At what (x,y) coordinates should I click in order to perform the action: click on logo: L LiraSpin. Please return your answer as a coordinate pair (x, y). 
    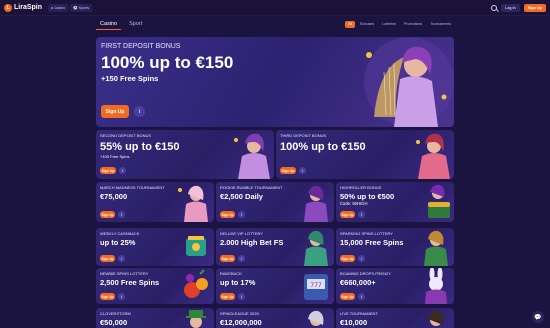
    Looking at the image, I should click on (23, 7).